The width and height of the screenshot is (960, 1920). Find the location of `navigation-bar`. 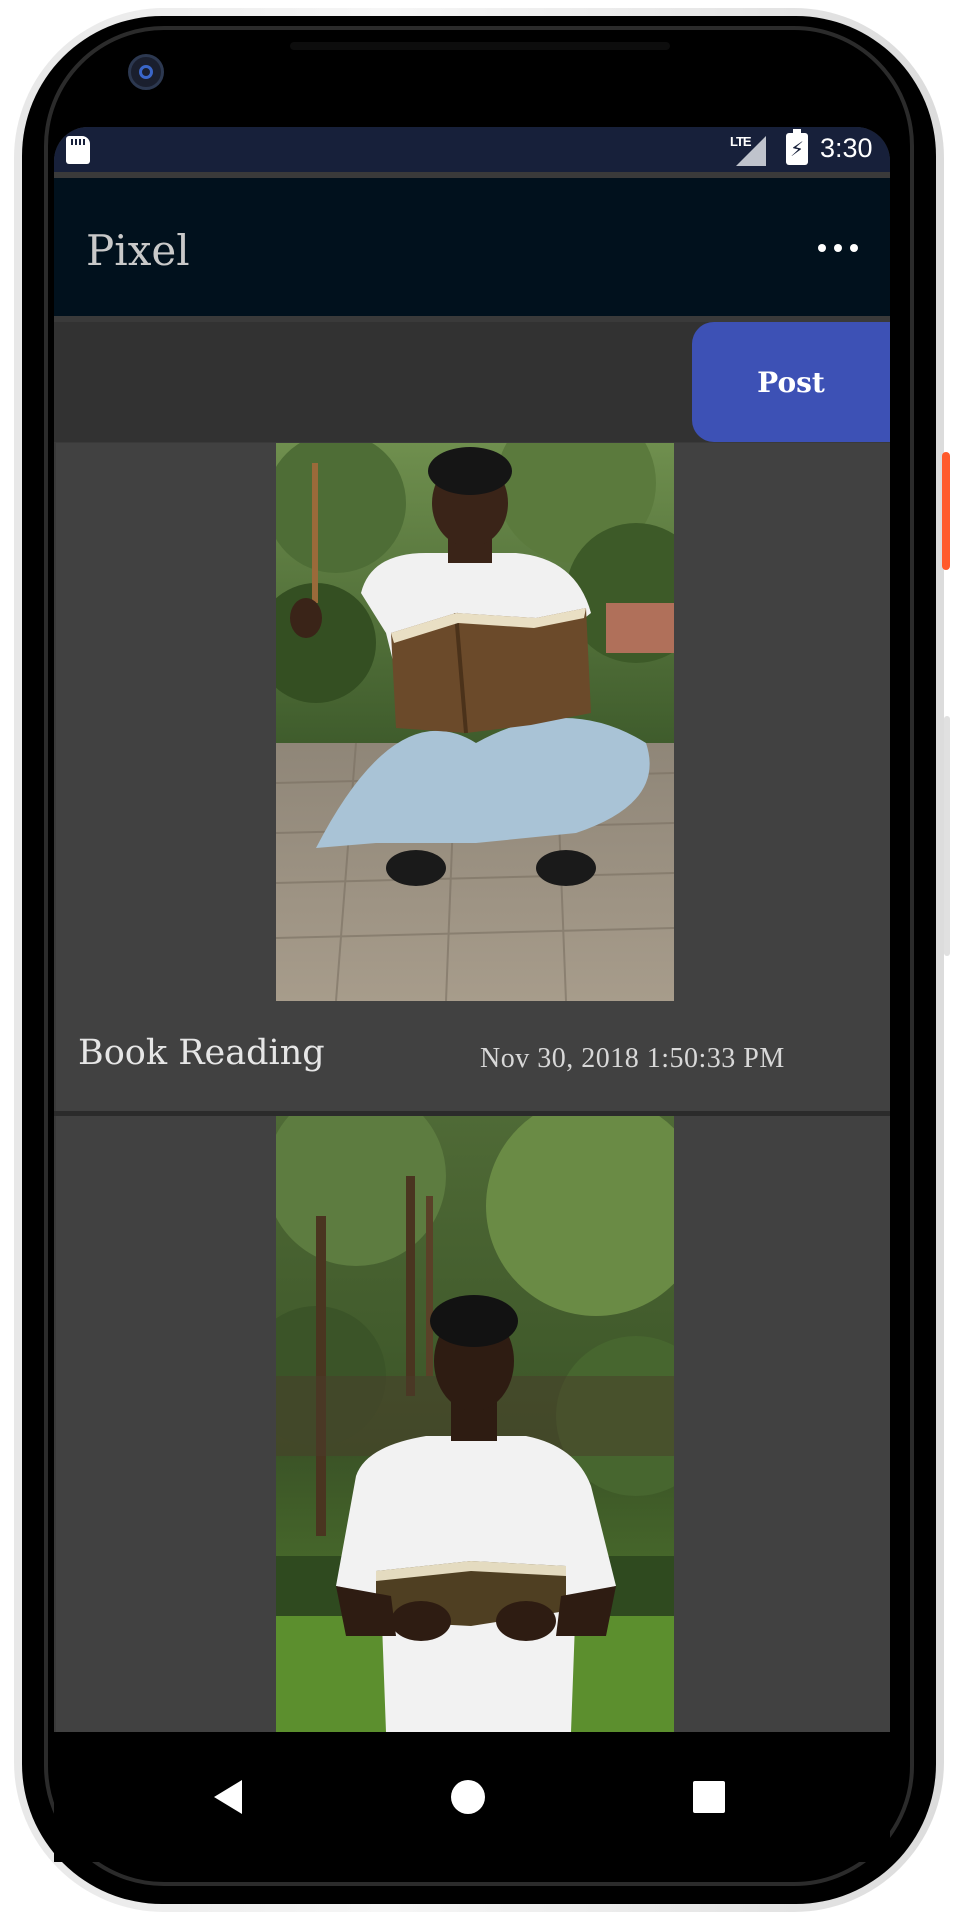

navigation-bar is located at coordinates (472, 1797).